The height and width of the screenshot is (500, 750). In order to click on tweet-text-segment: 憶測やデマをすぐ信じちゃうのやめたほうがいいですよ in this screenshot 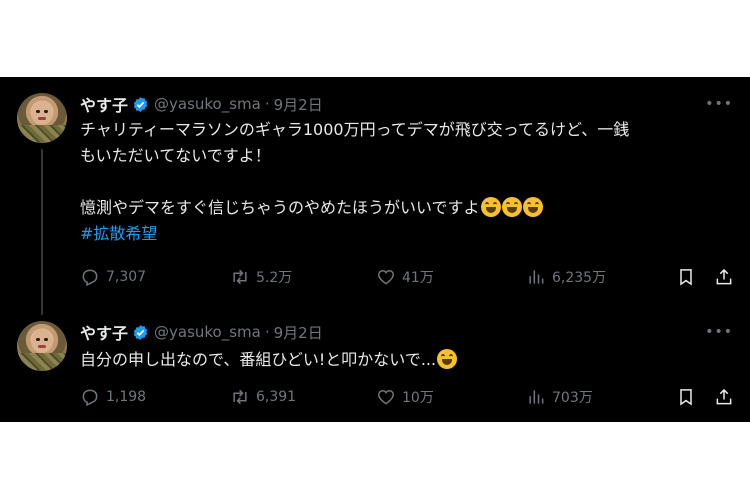, I will do `click(280, 207)`.